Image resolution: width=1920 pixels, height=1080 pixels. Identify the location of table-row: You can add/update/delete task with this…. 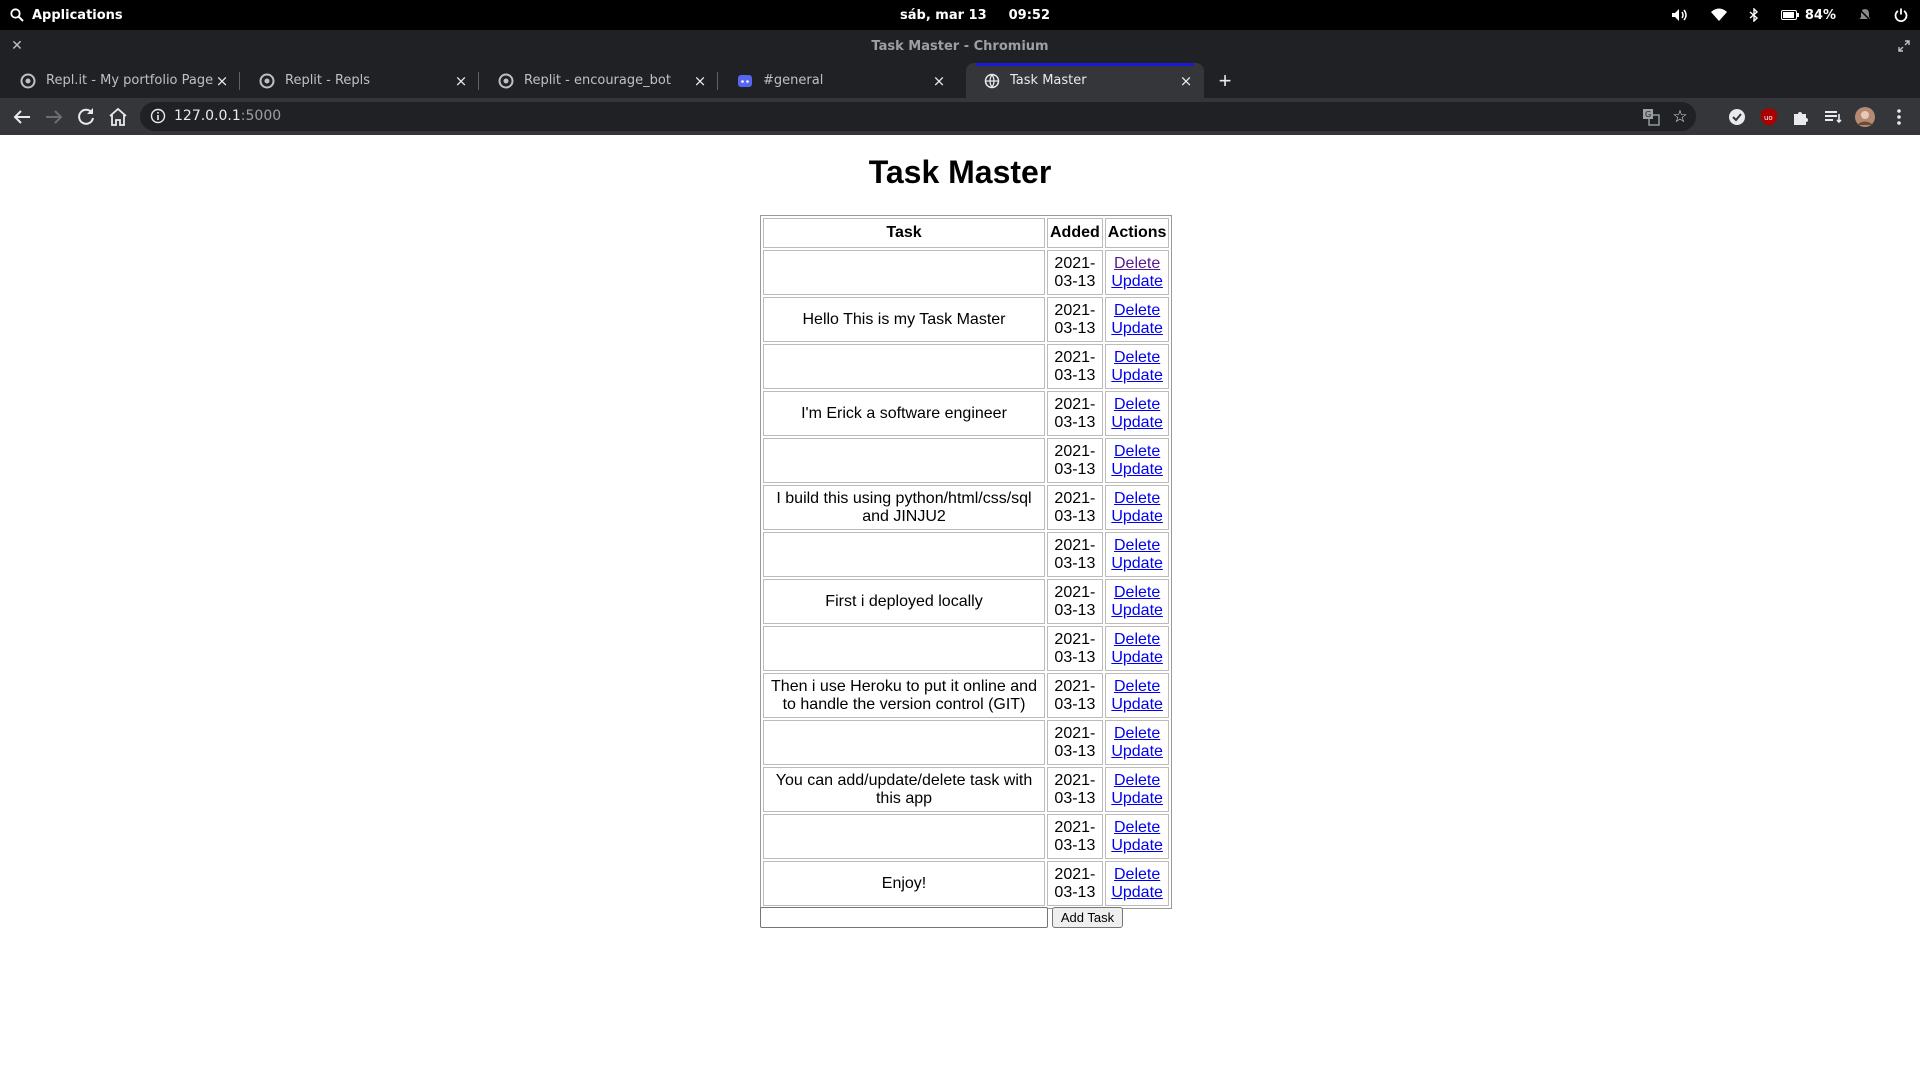
(966, 789).